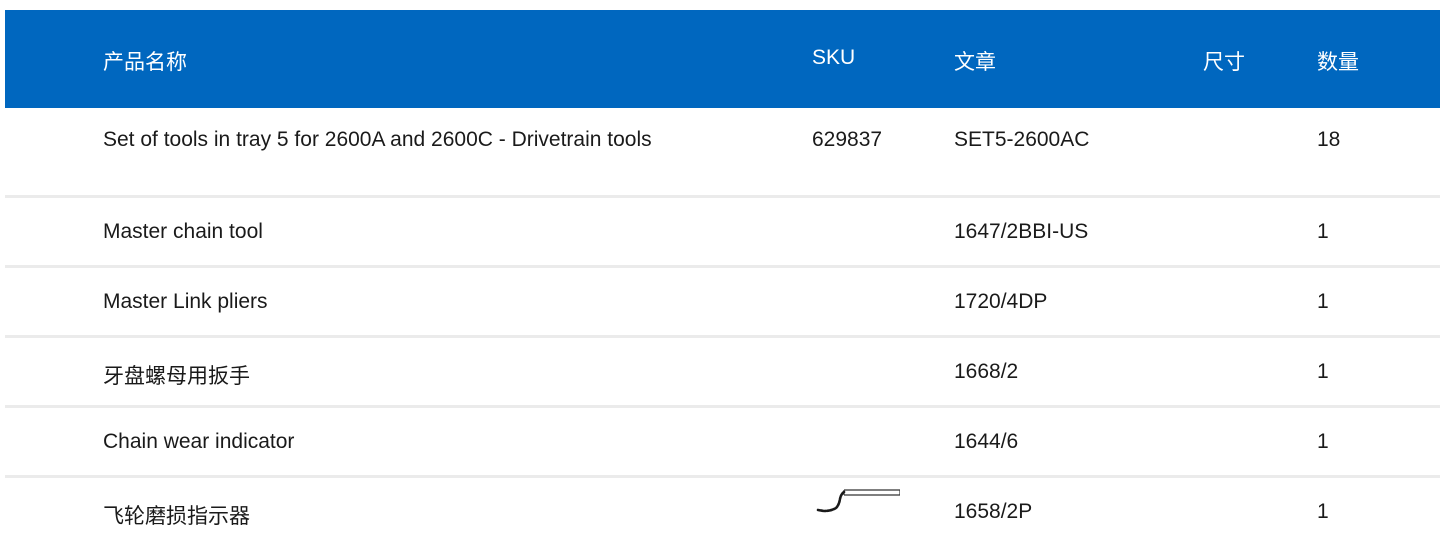 The height and width of the screenshot is (540, 1450). Describe the element at coordinates (176, 515) in the screenshot. I see `product-name: 飞轮磨损指示器` at that location.